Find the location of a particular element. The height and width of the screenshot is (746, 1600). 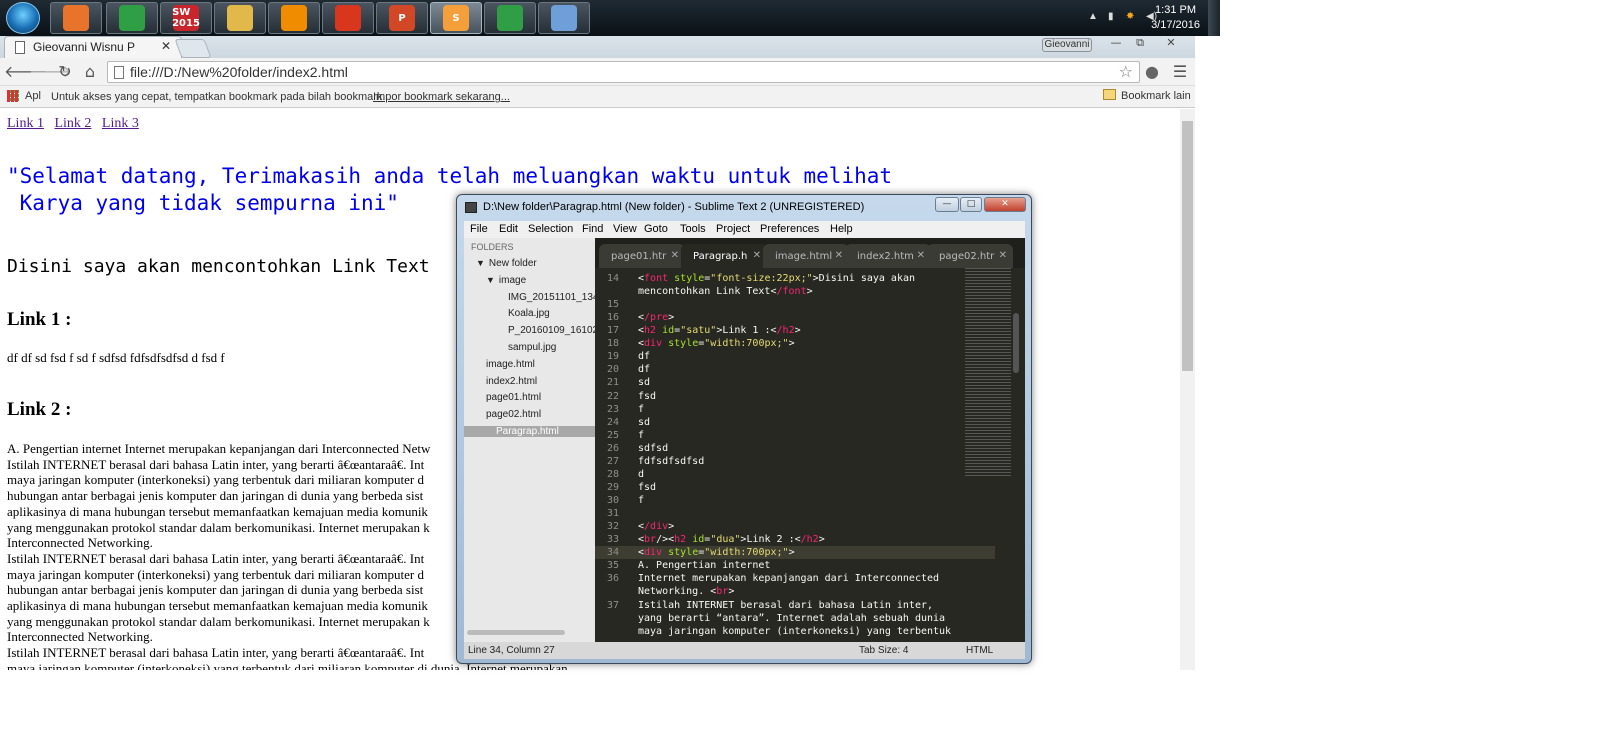

minimap is located at coordinates (988, 373).